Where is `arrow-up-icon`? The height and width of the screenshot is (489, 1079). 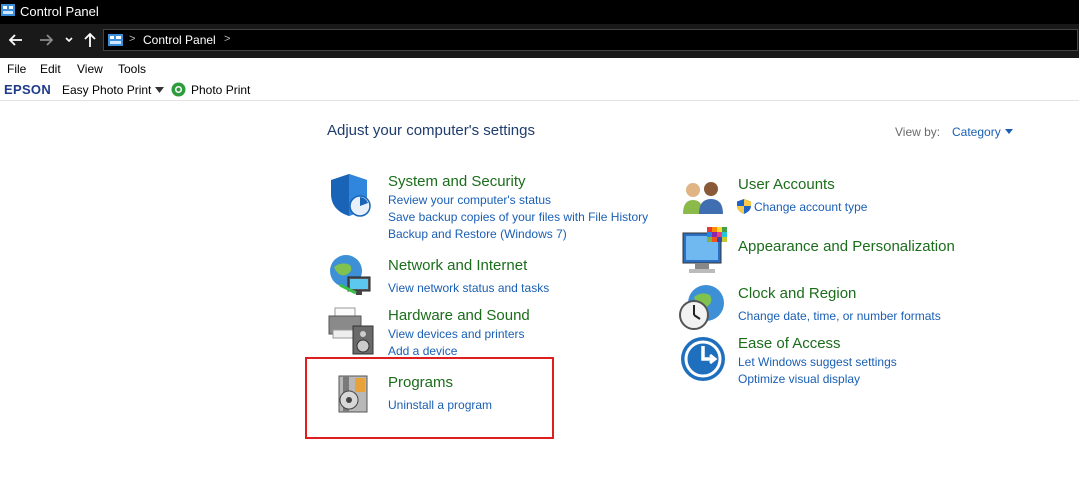 arrow-up-icon is located at coordinates (90, 39).